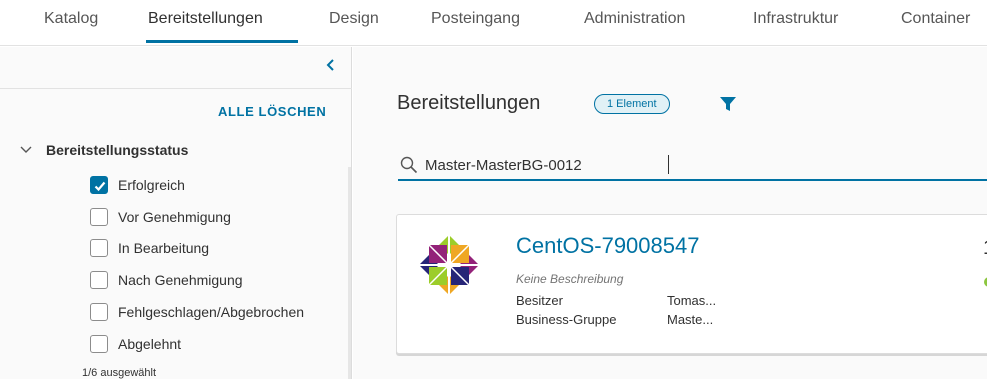 This screenshot has width=987, height=379. Describe the element at coordinates (354, 19) in the screenshot. I see `tab-design: Design` at that location.